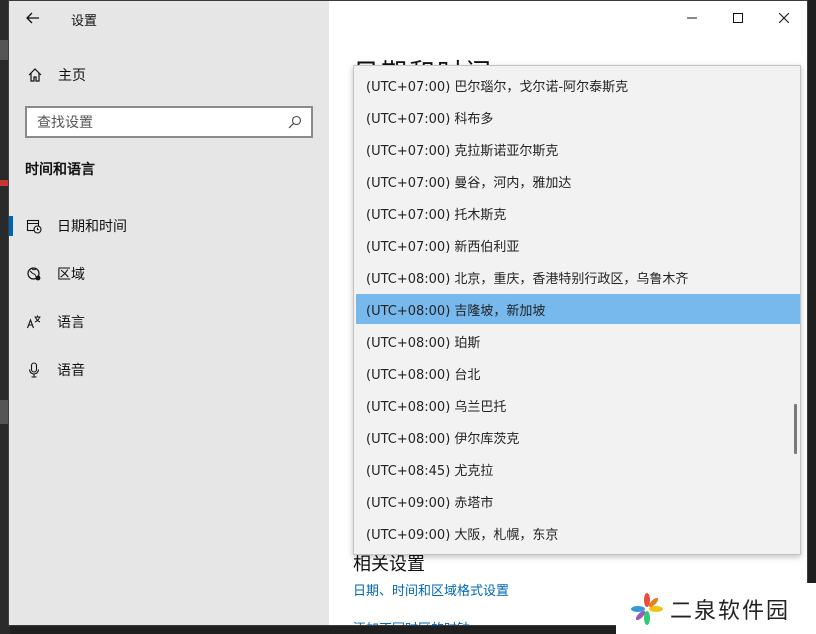 This screenshot has height=634, width=816. Describe the element at coordinates (578, 373) in the screenshot. I see `timezone-option: (UTC+08:00) 台北` at that location.